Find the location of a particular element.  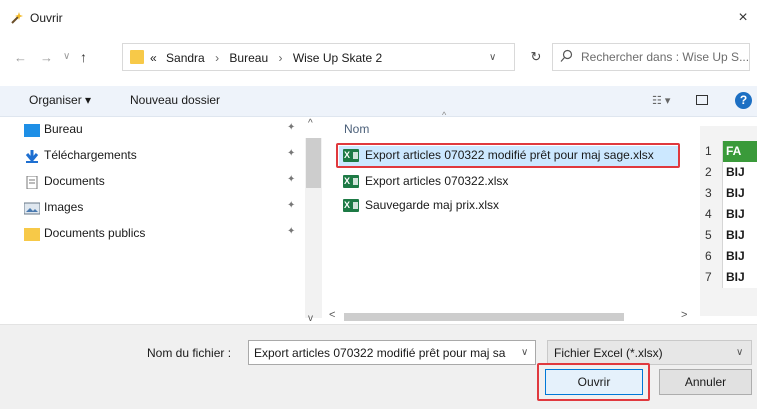

address-dropdown-icon: ∨ is located at coordinates (492, 57).